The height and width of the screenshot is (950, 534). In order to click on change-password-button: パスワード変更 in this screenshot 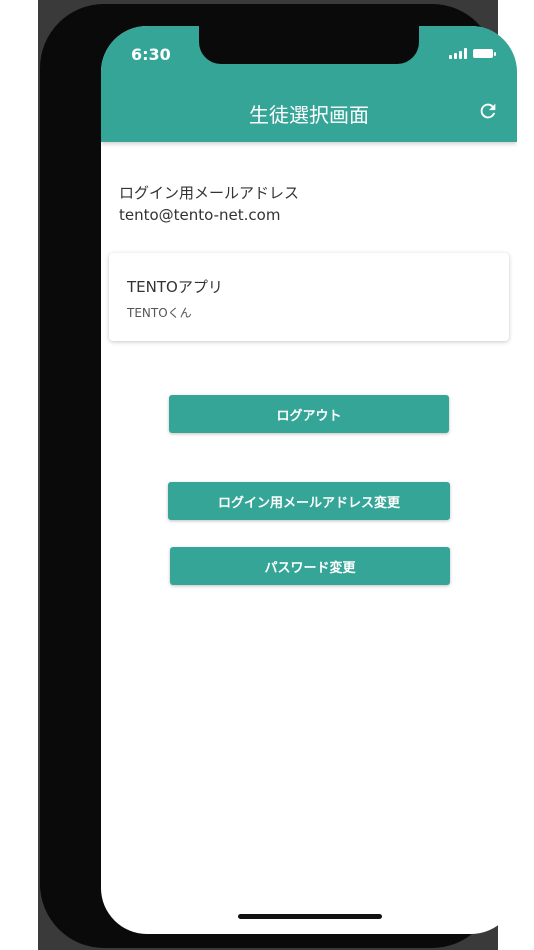, I will do `click(310, 566)`.